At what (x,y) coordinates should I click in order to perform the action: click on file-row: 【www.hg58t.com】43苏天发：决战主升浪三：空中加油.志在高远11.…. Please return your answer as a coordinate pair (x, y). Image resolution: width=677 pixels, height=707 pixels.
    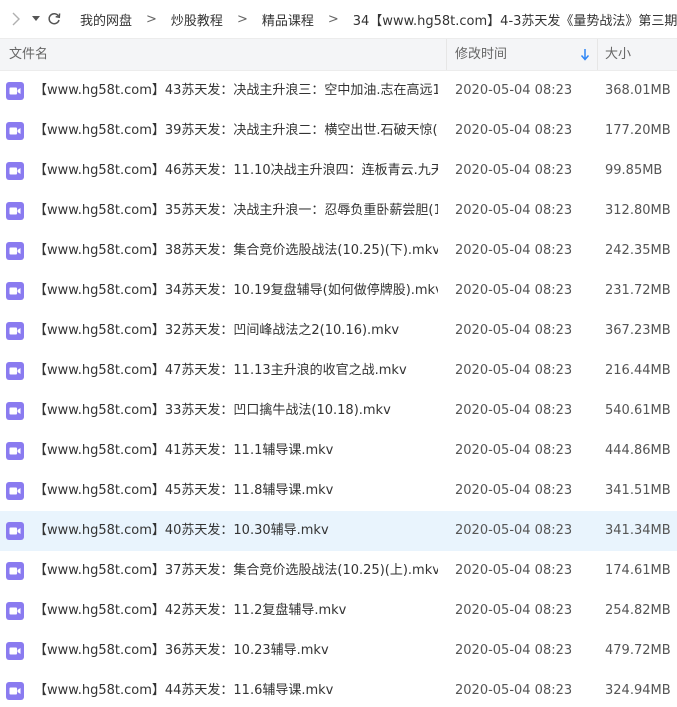
    Looking at the image, I should click on (338, 91).